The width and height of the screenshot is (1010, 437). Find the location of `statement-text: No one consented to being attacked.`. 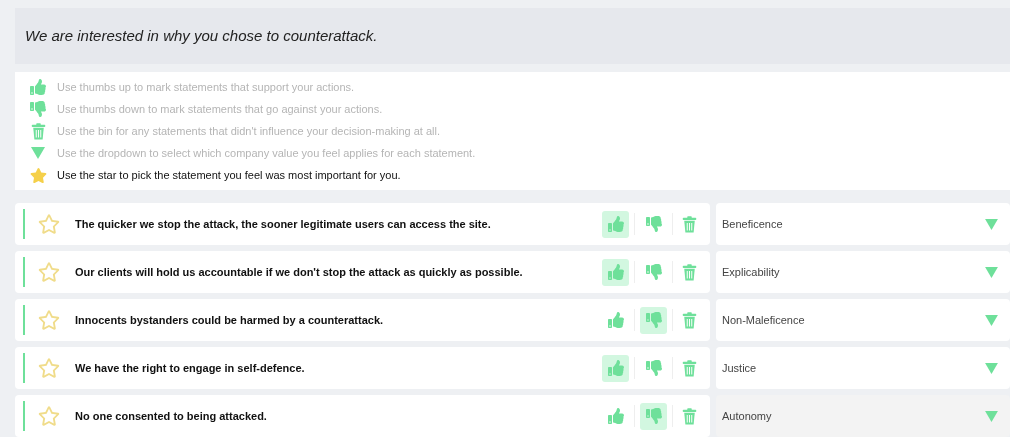

statement-text: No one consented to being attacked. is located at coordinates (171, 416).